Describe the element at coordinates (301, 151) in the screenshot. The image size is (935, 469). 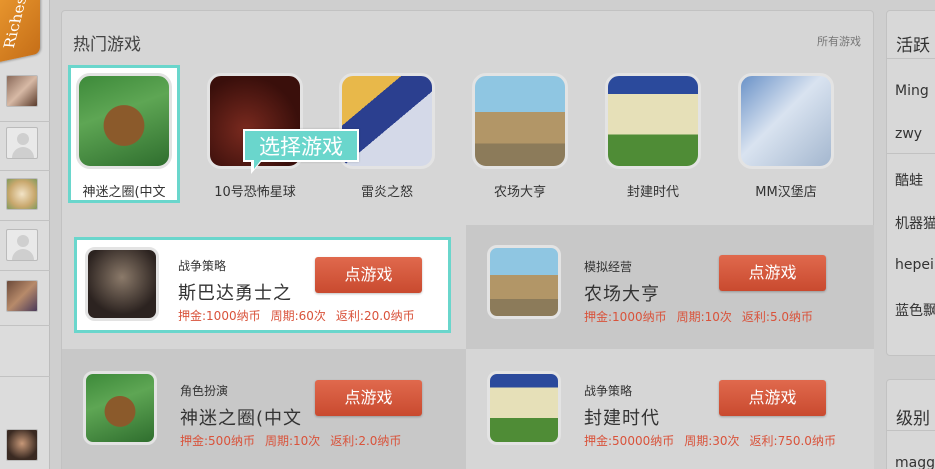
I see `select-game-tooltip: 选择游戏` at that location.